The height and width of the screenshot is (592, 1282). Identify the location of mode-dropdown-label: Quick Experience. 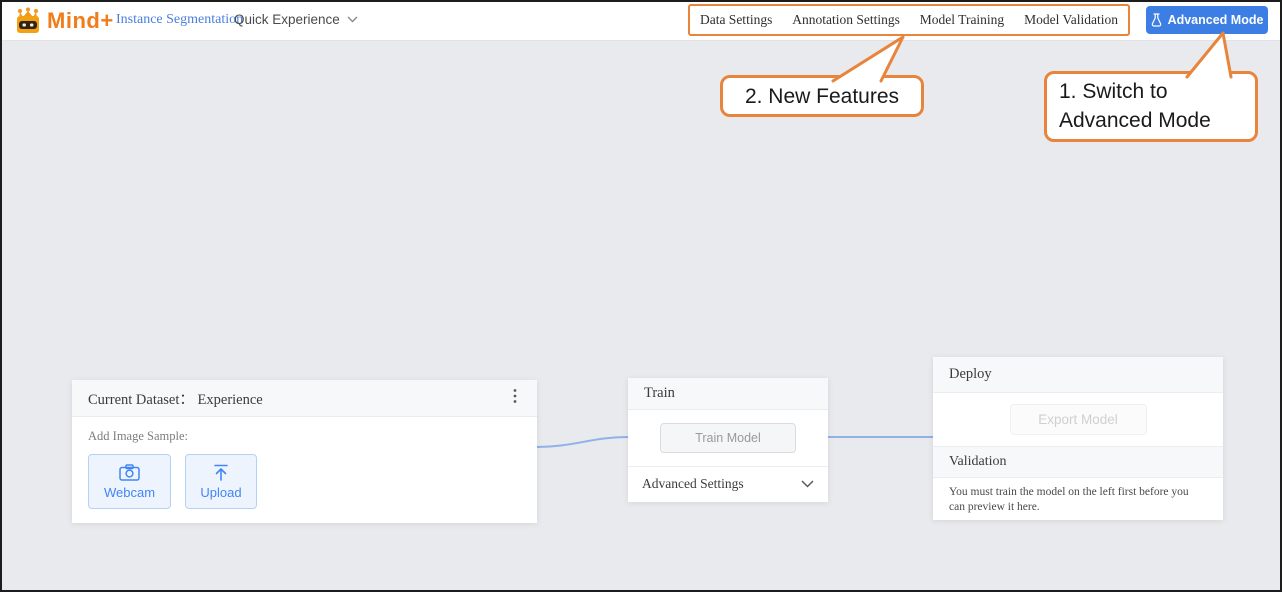
(287, 19).